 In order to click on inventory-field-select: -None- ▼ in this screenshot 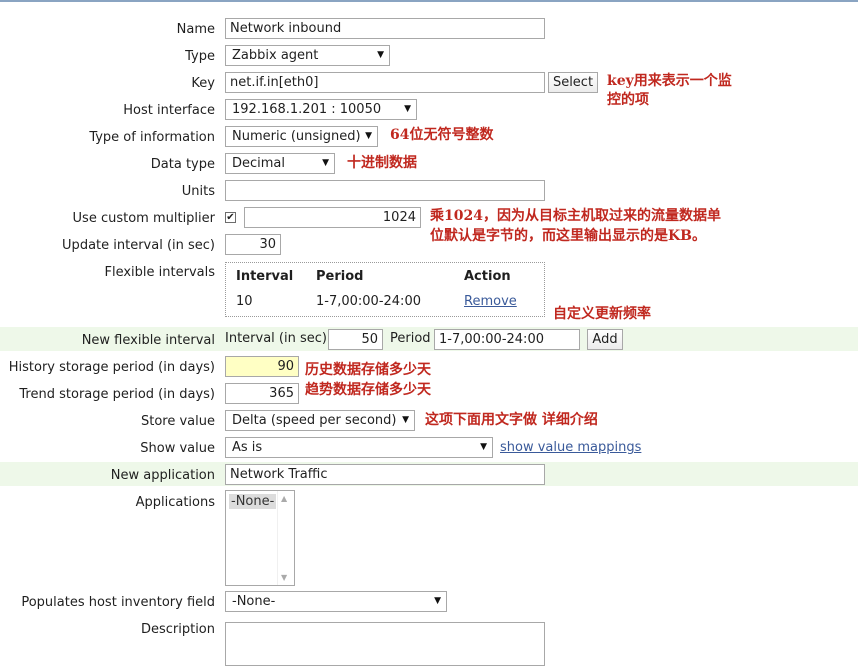, I will do `click(336, 601)`.